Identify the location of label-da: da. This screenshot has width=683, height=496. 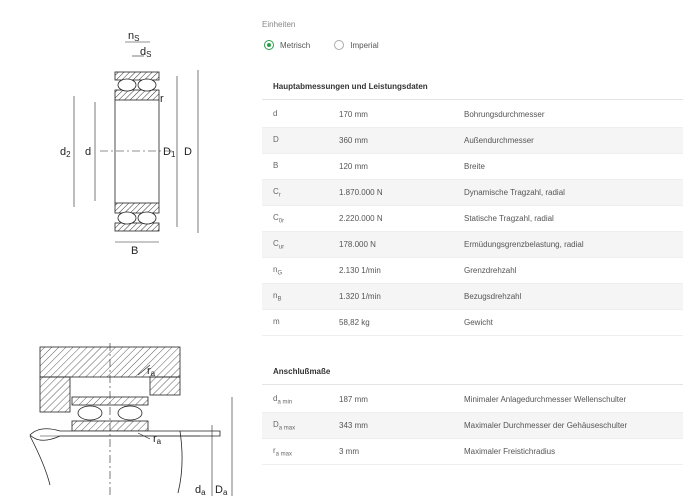
(200, 490).